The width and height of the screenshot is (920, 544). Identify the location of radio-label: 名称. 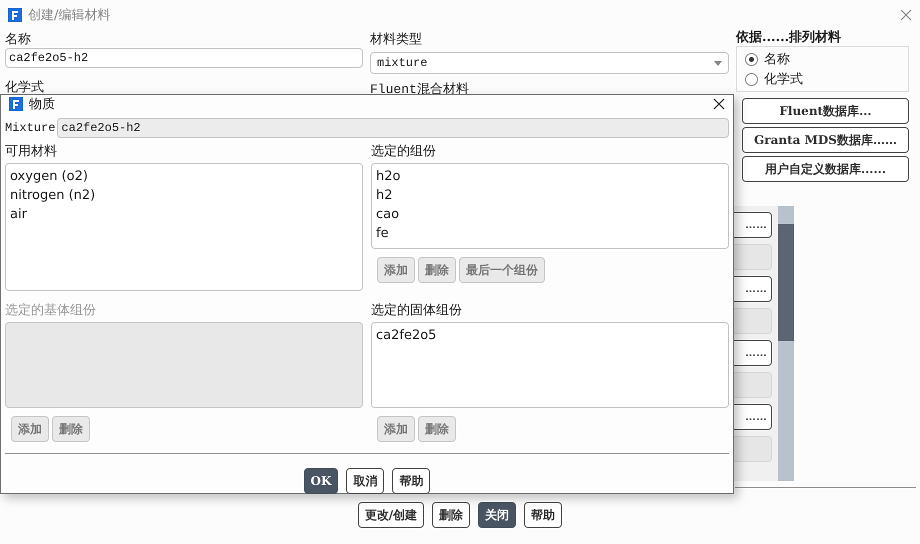
(777, 59).